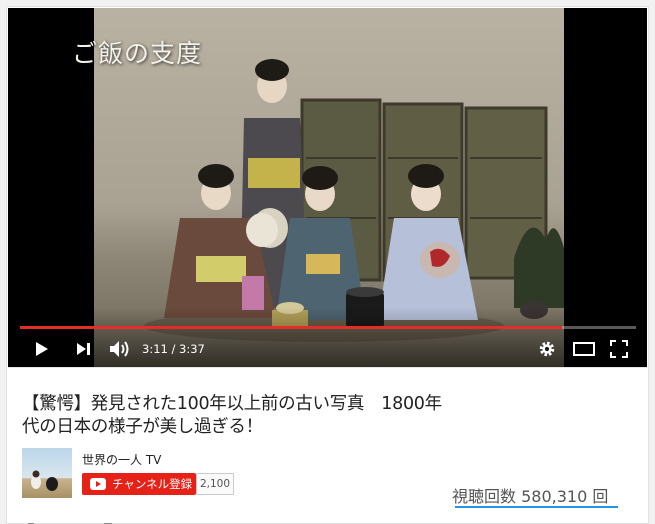  What do you see at coordinates (155, 349) in the screenshot?
I see `current-time: 3:11` at bounding box center [155, 349].